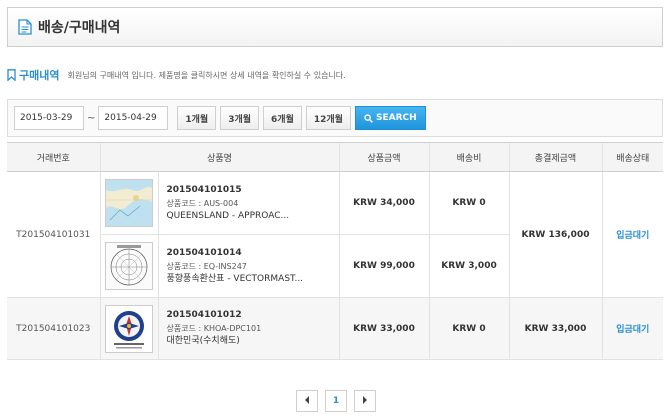 This screenshot has height=418, width=670. What do you see at coordinates (53, 157) in the screenshot?
I see `header-transaction-id: 거래번호` at bounding box center [53, 157].